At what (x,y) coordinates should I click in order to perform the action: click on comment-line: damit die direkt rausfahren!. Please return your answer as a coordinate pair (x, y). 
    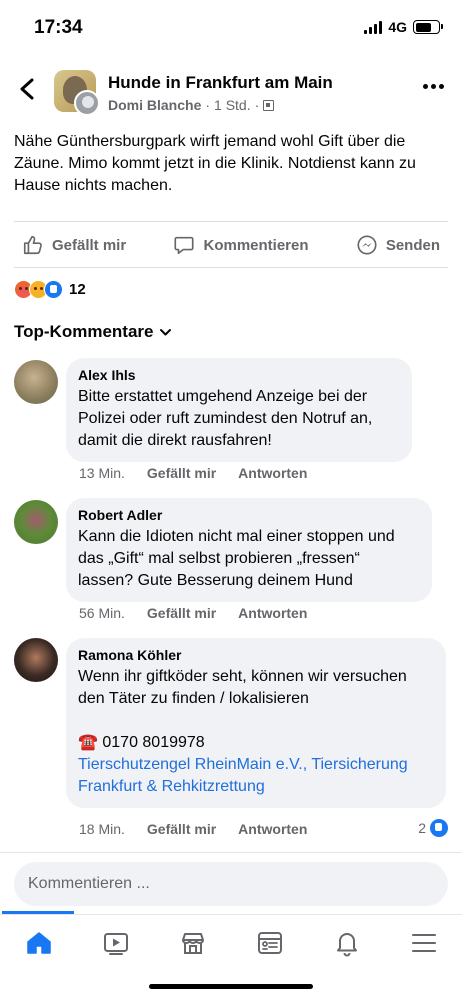
    Looking at the image, I should click on (175, 440).